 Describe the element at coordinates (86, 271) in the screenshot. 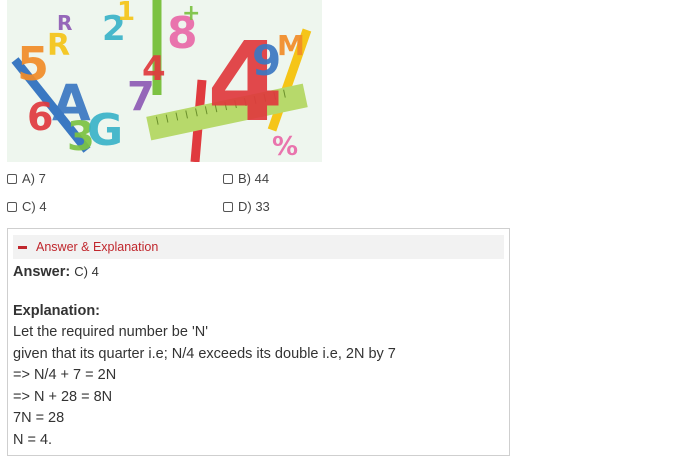

I see `answer-value: C) 4` at that location.